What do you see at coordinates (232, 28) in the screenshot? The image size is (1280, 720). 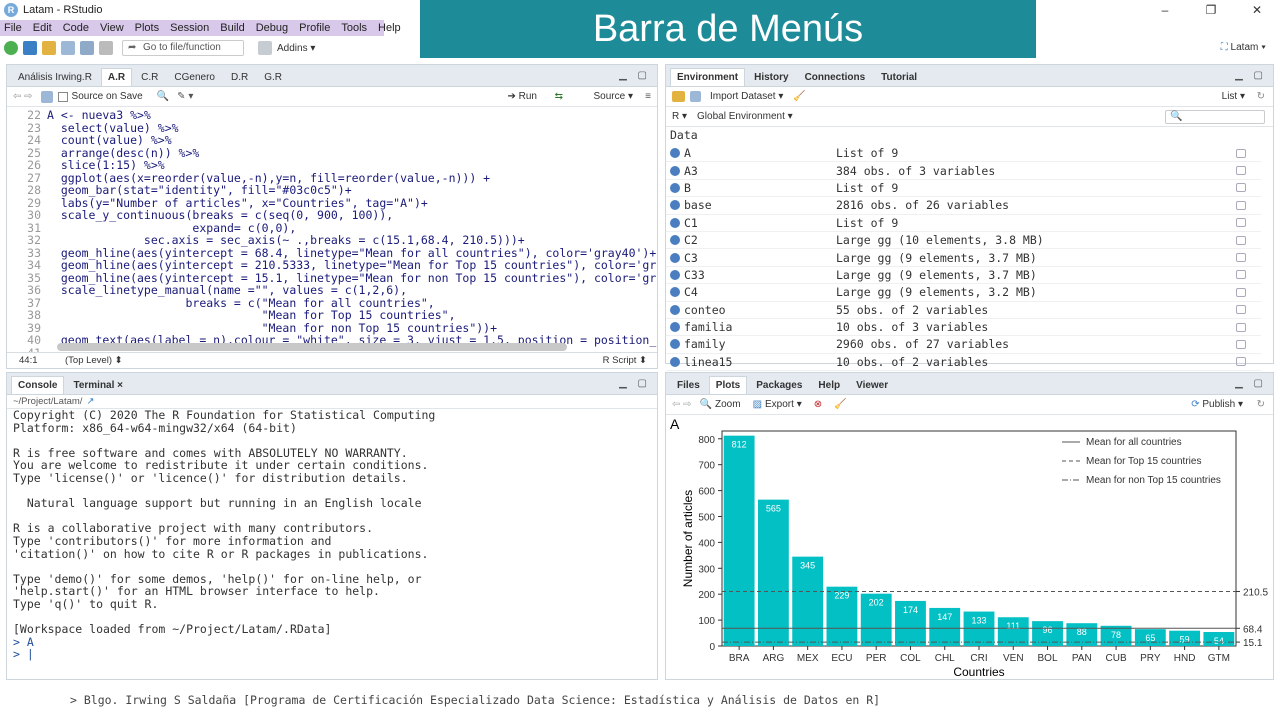 I see `menu-build: Build` at bounding box center [232, 28].